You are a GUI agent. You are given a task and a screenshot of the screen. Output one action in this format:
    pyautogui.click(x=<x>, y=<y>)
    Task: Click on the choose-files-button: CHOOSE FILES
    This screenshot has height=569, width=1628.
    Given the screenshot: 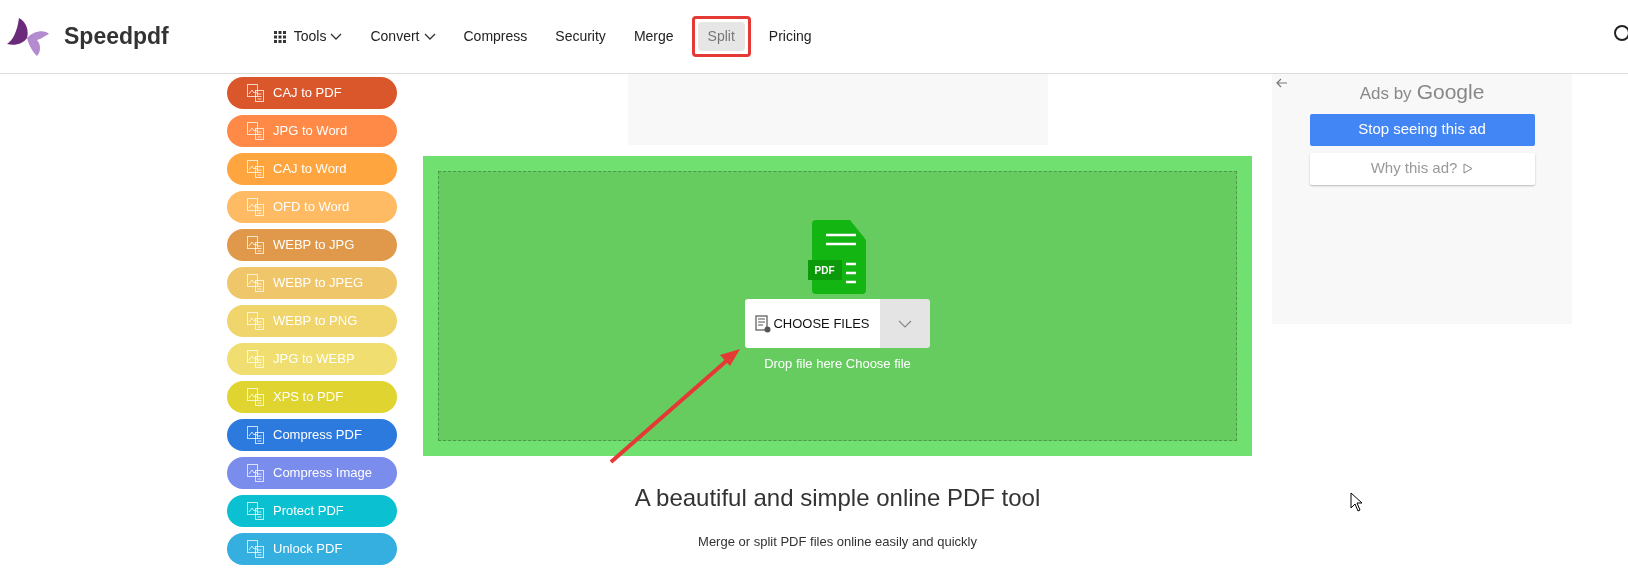 What is the action you would take?
    pyautogui.click(x=812, y=323)
    